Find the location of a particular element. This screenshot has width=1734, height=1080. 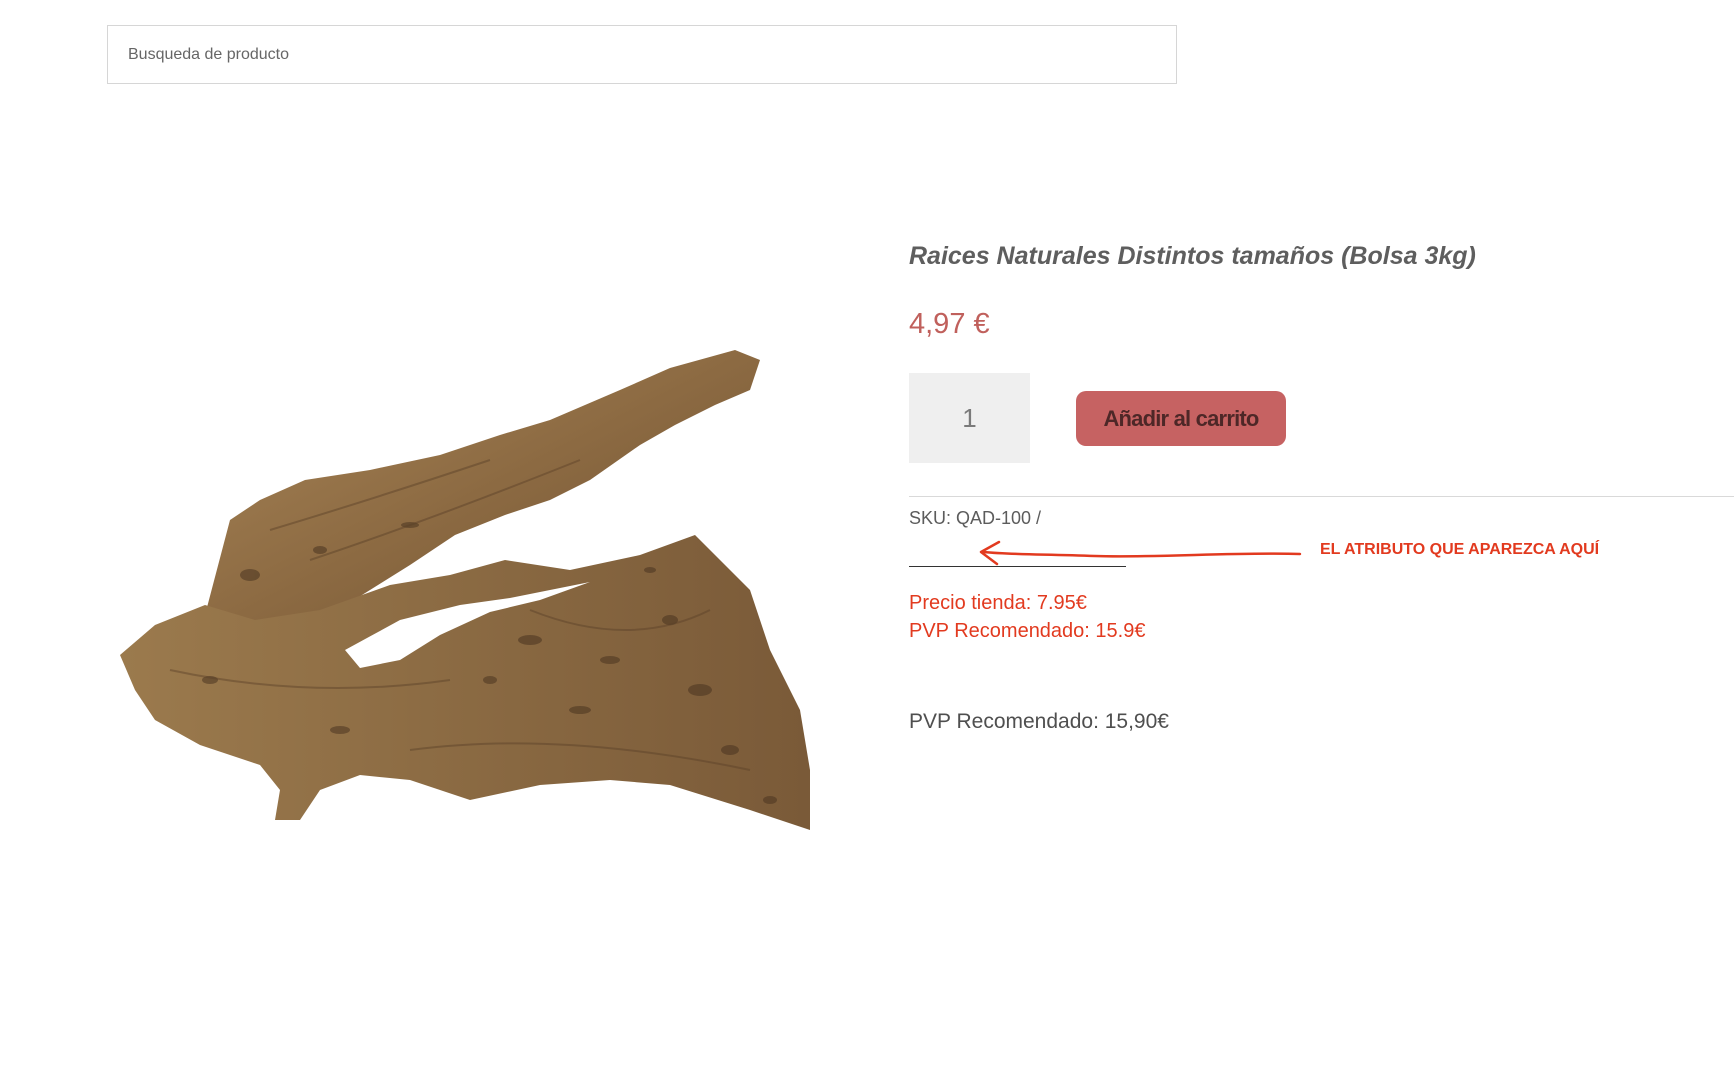

search-bar is located at coordinates (642, 54).